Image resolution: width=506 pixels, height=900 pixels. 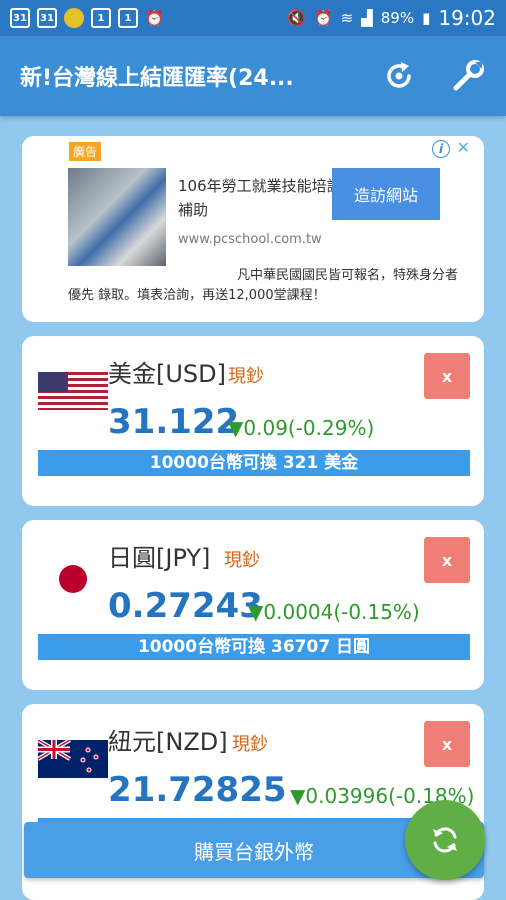 What do you see at coordinates (250, 239) in the screenshot?
I see `ad-url: www.pcschool.com.tw` at bounding box center [250, 239].